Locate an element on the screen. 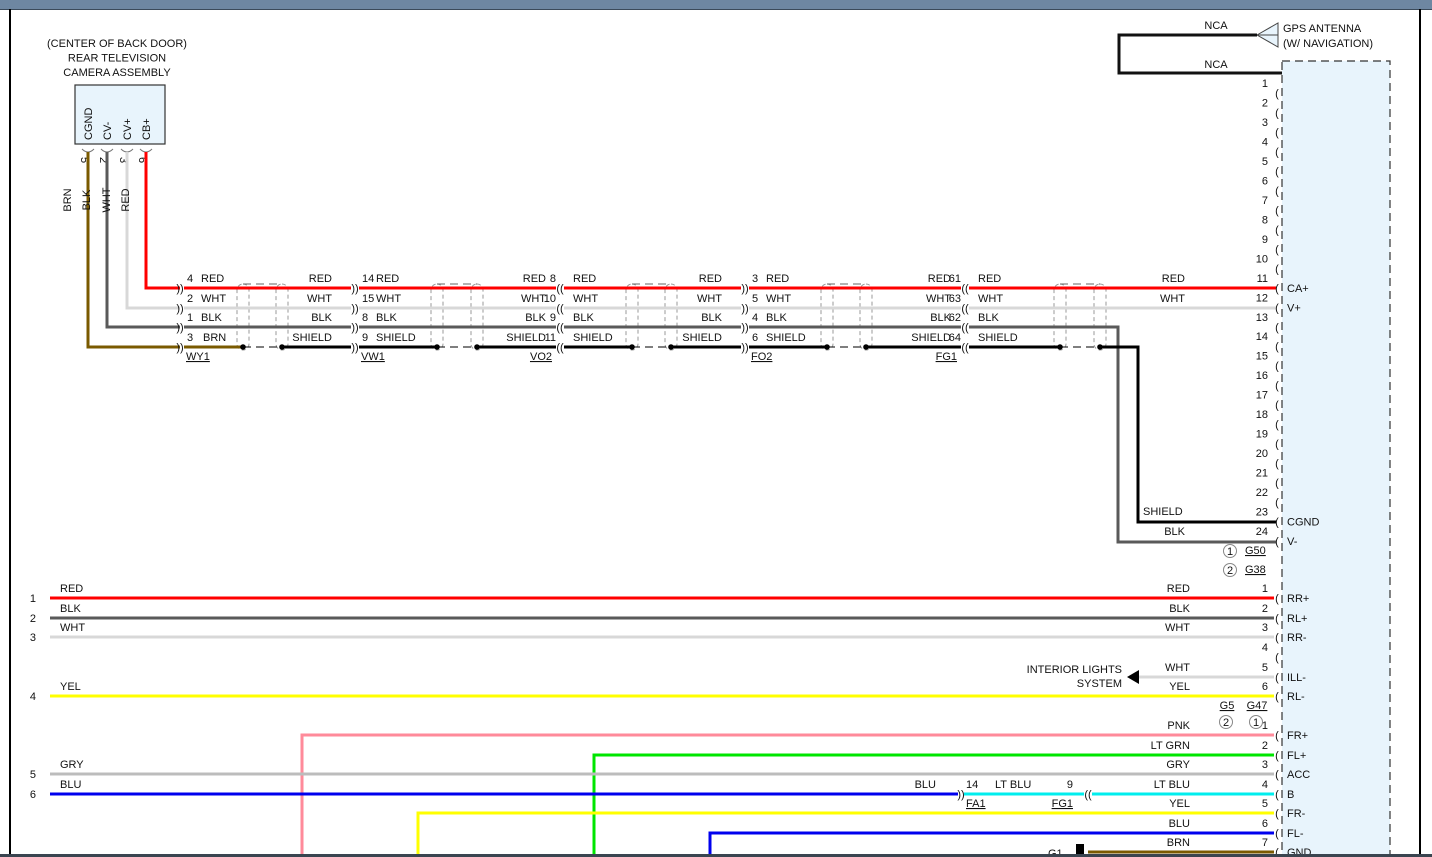 Image resolution: width=1432 pixels, height=857 pixels. harness-pin-number: 10 is located at coordinates (550, 299).